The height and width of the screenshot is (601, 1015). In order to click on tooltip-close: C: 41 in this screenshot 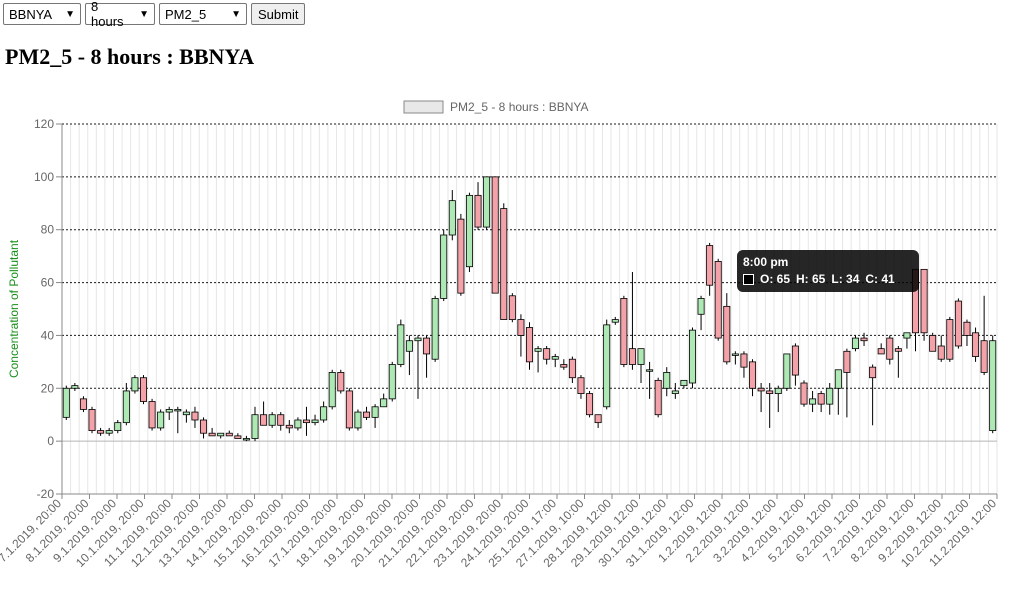, I will do `click(880, 279)`.